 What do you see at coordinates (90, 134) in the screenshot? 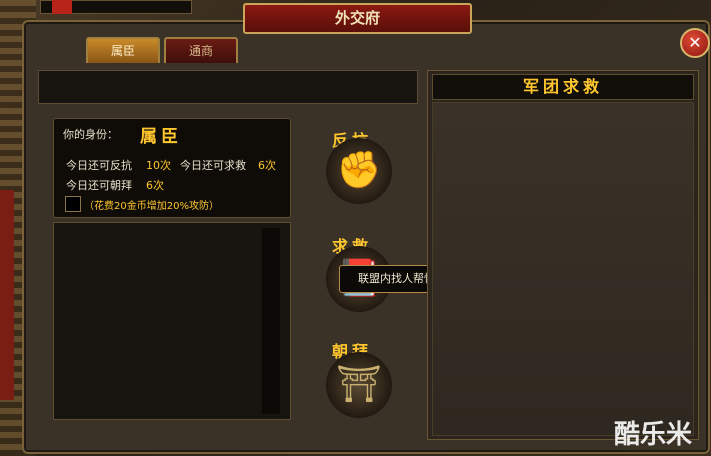
I see `identity-label: 你的身份：` at bounding box center [90, 134].